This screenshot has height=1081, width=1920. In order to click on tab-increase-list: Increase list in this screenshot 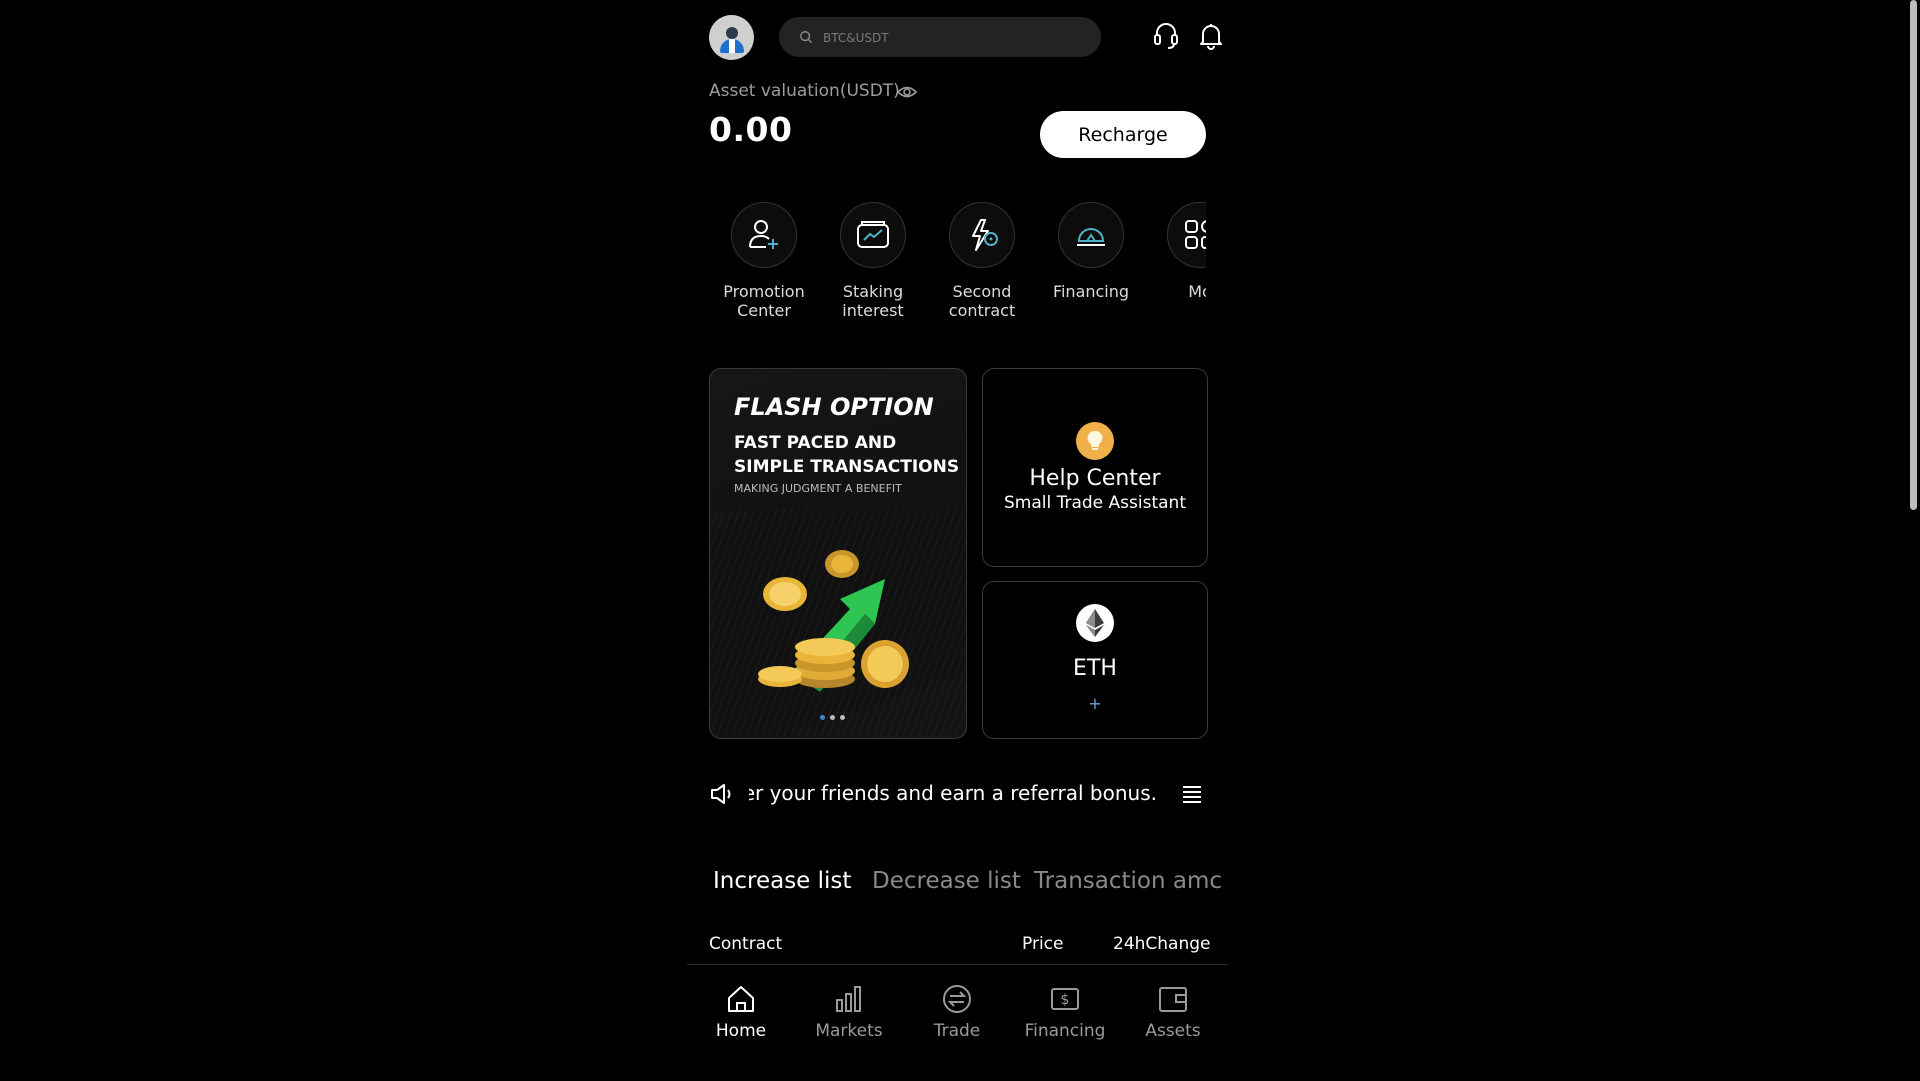, I will do `click(782, 881)`.